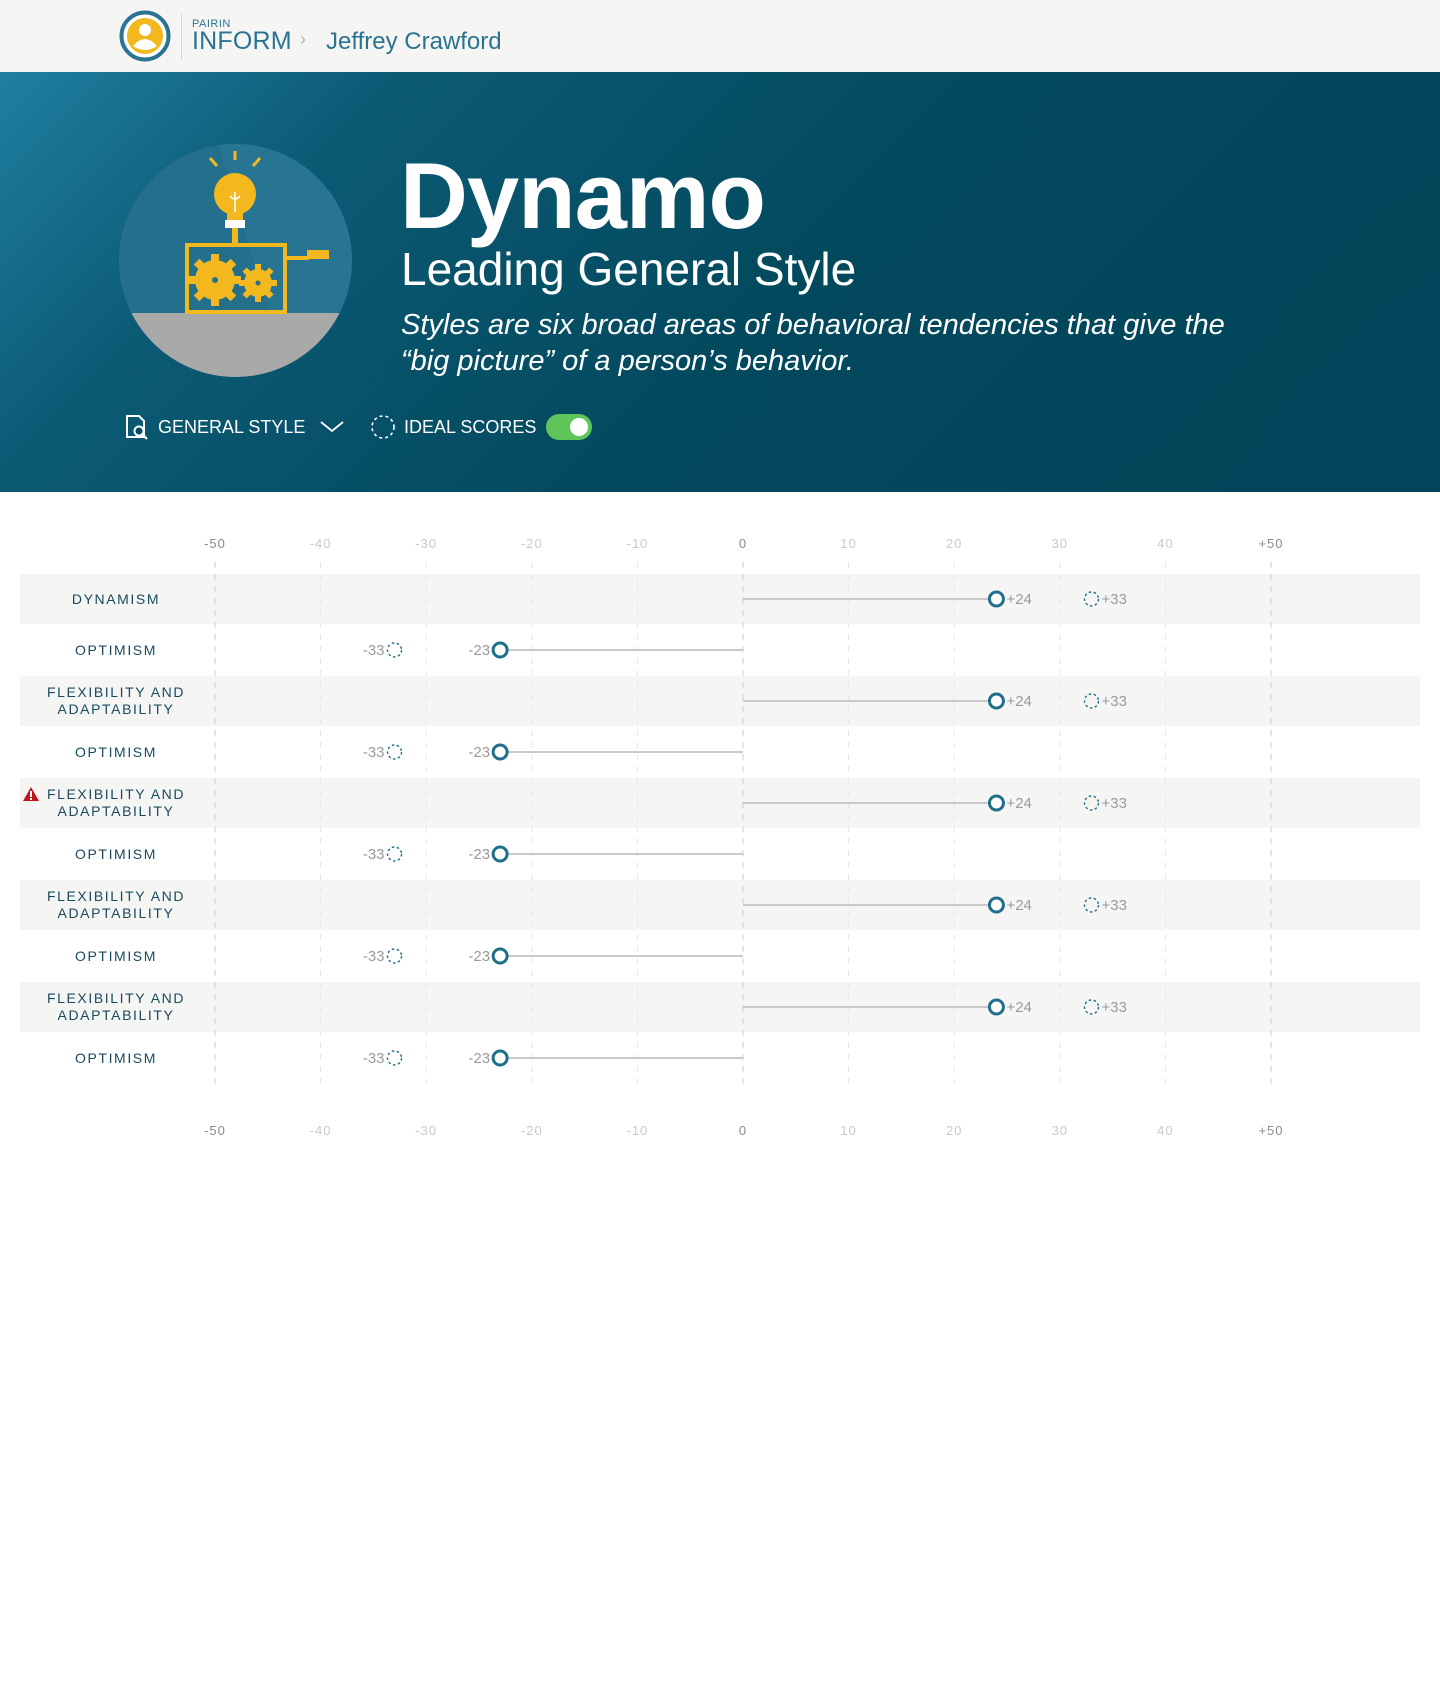  What do you see at coordinates (1270, 1130) in the screenshot?
I see `x-tick-label-bottom: +50` at bounding box center [1270, 1130].